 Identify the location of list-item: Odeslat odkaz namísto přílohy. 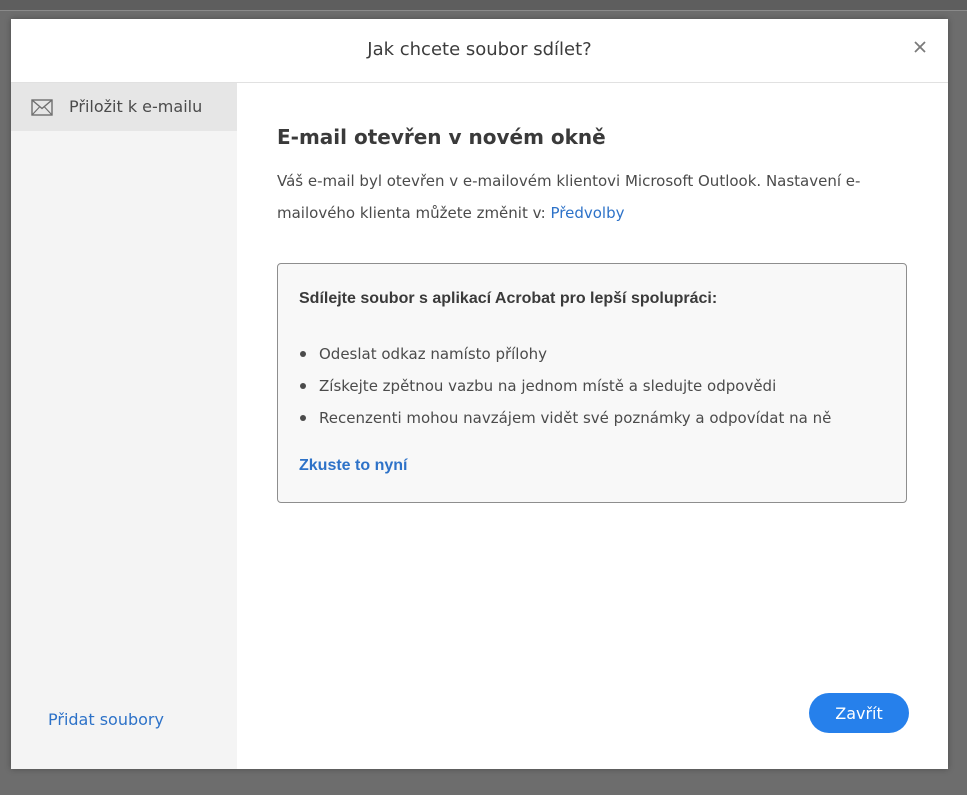
(565, 354).